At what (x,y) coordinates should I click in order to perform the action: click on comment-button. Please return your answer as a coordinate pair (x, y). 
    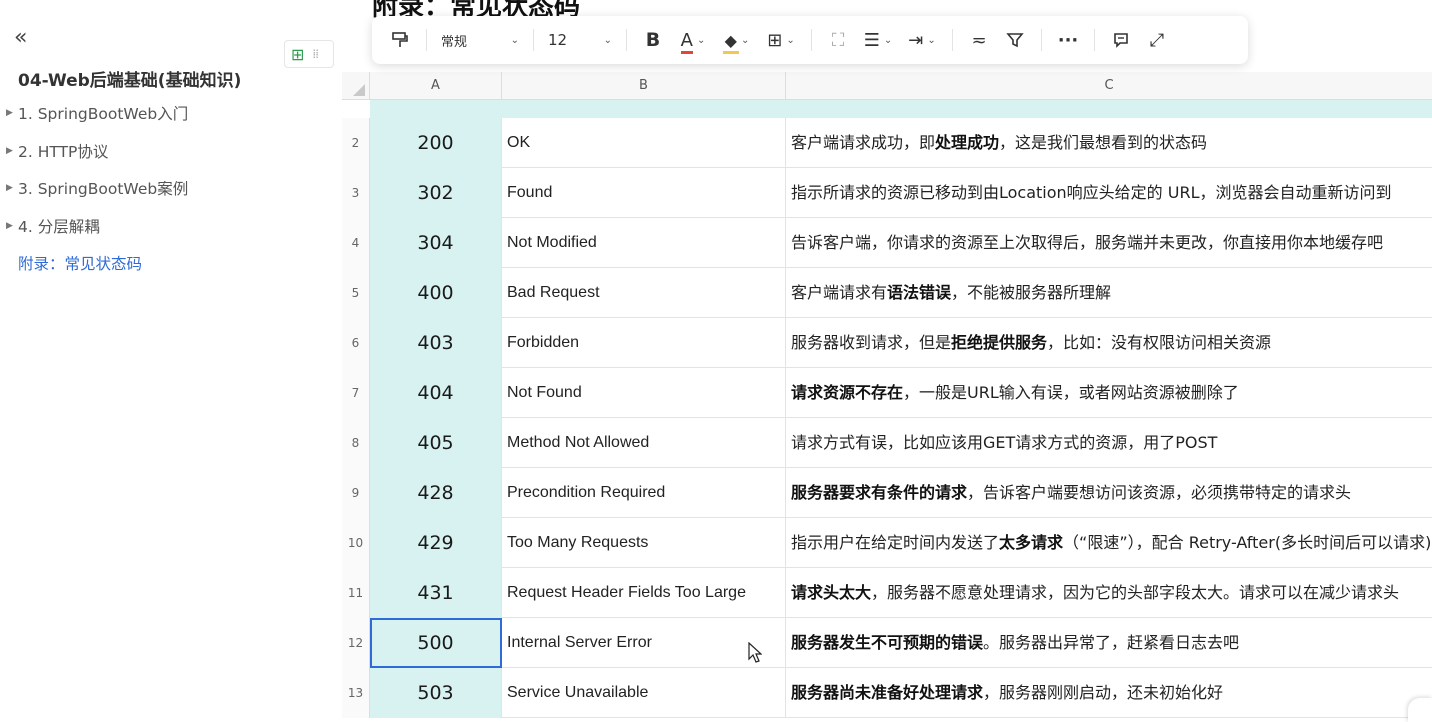
    Looking at the image, I should click on (1121, 40).